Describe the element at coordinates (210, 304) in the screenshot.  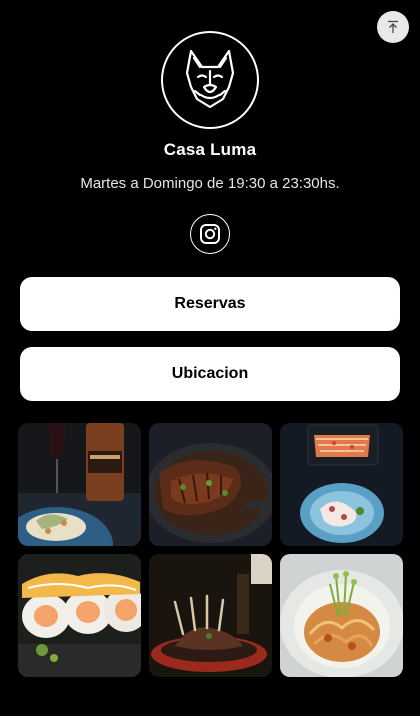
I see `reservas-button: Reservas` at that location.